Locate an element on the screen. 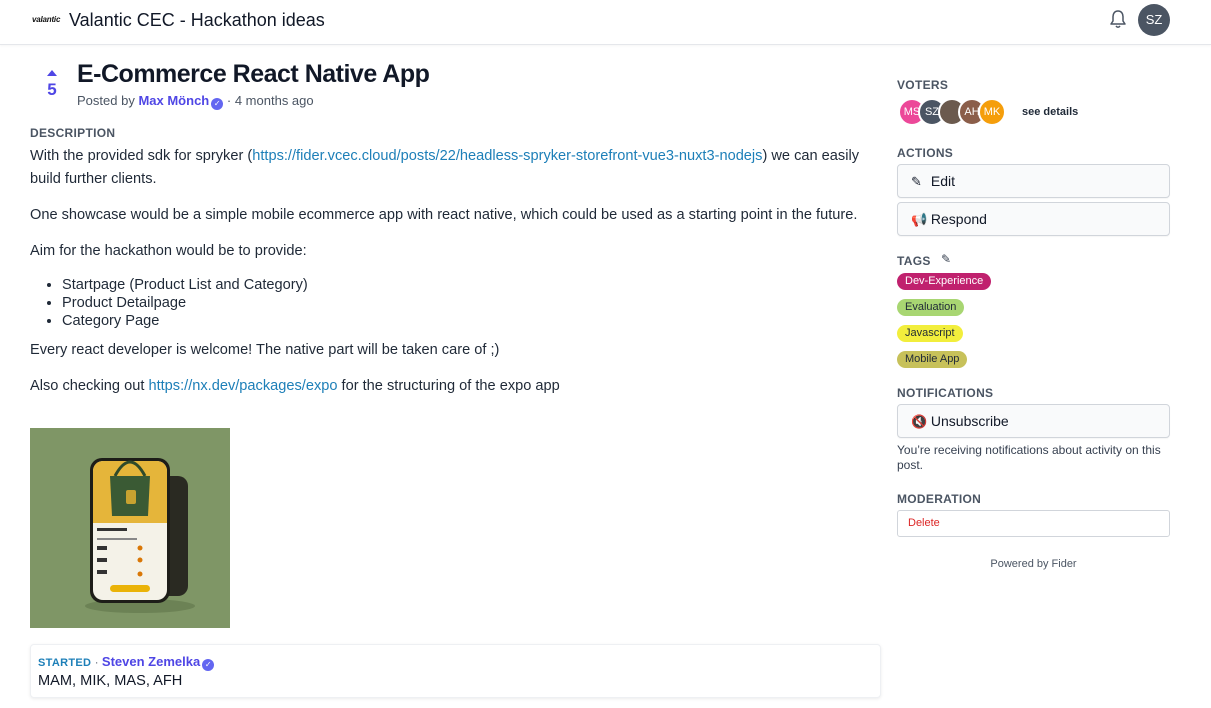  list-item: Product Detailpage is located at coordinates (463, 303).